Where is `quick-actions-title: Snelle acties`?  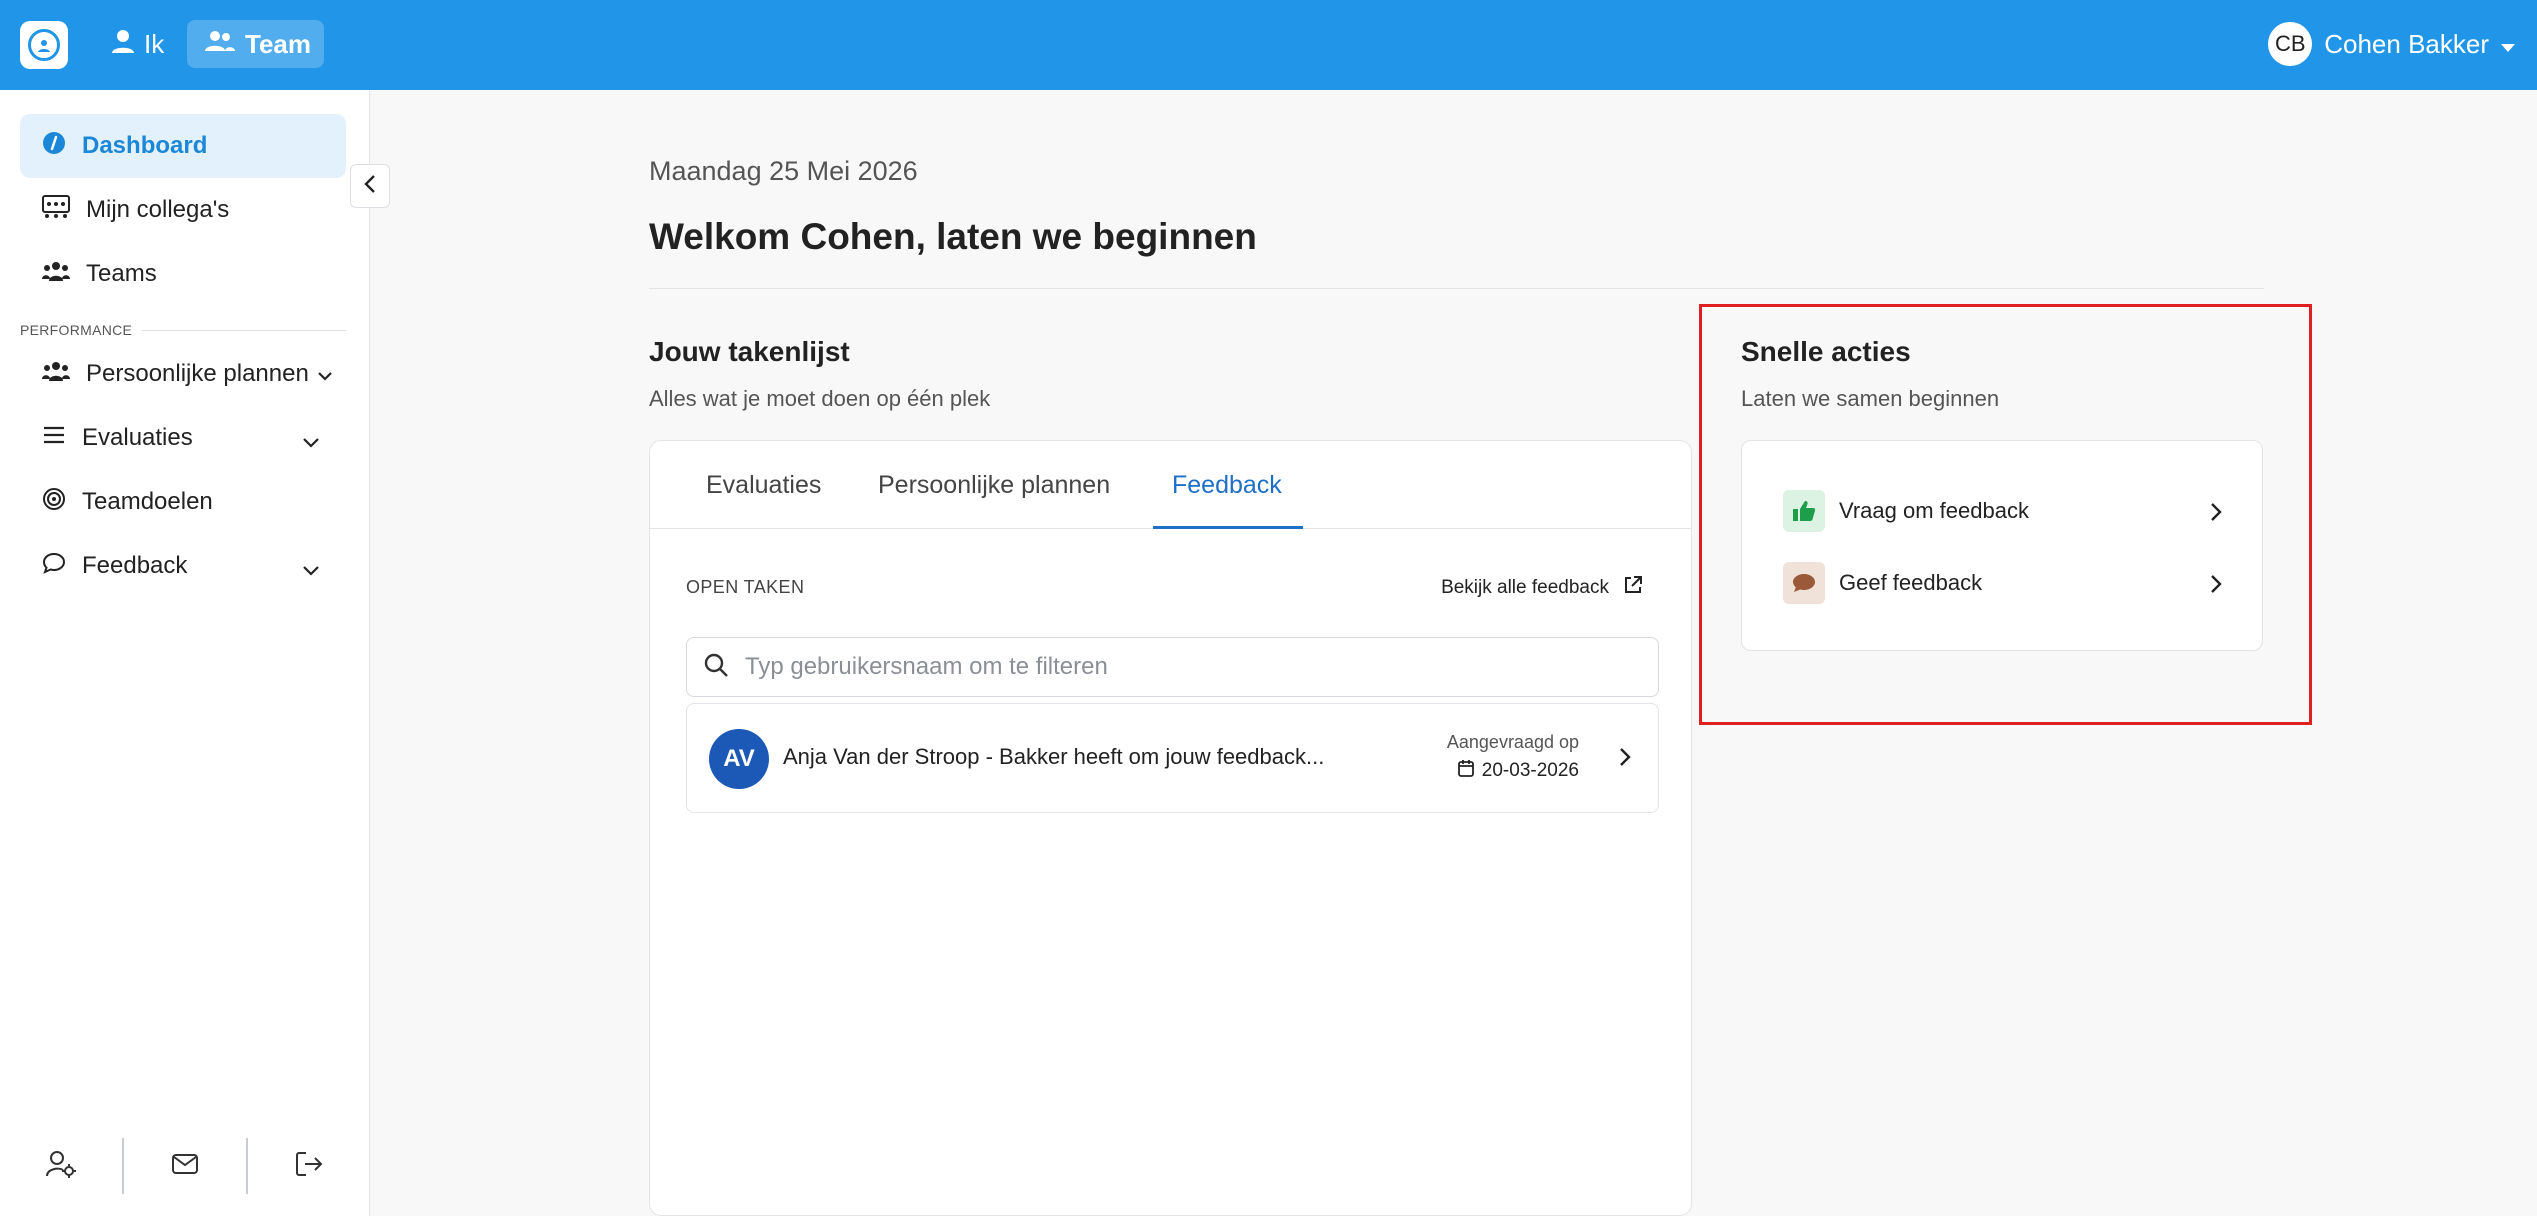
quick-actions-title: Snelle acties is located at coordinates (1826, 351).